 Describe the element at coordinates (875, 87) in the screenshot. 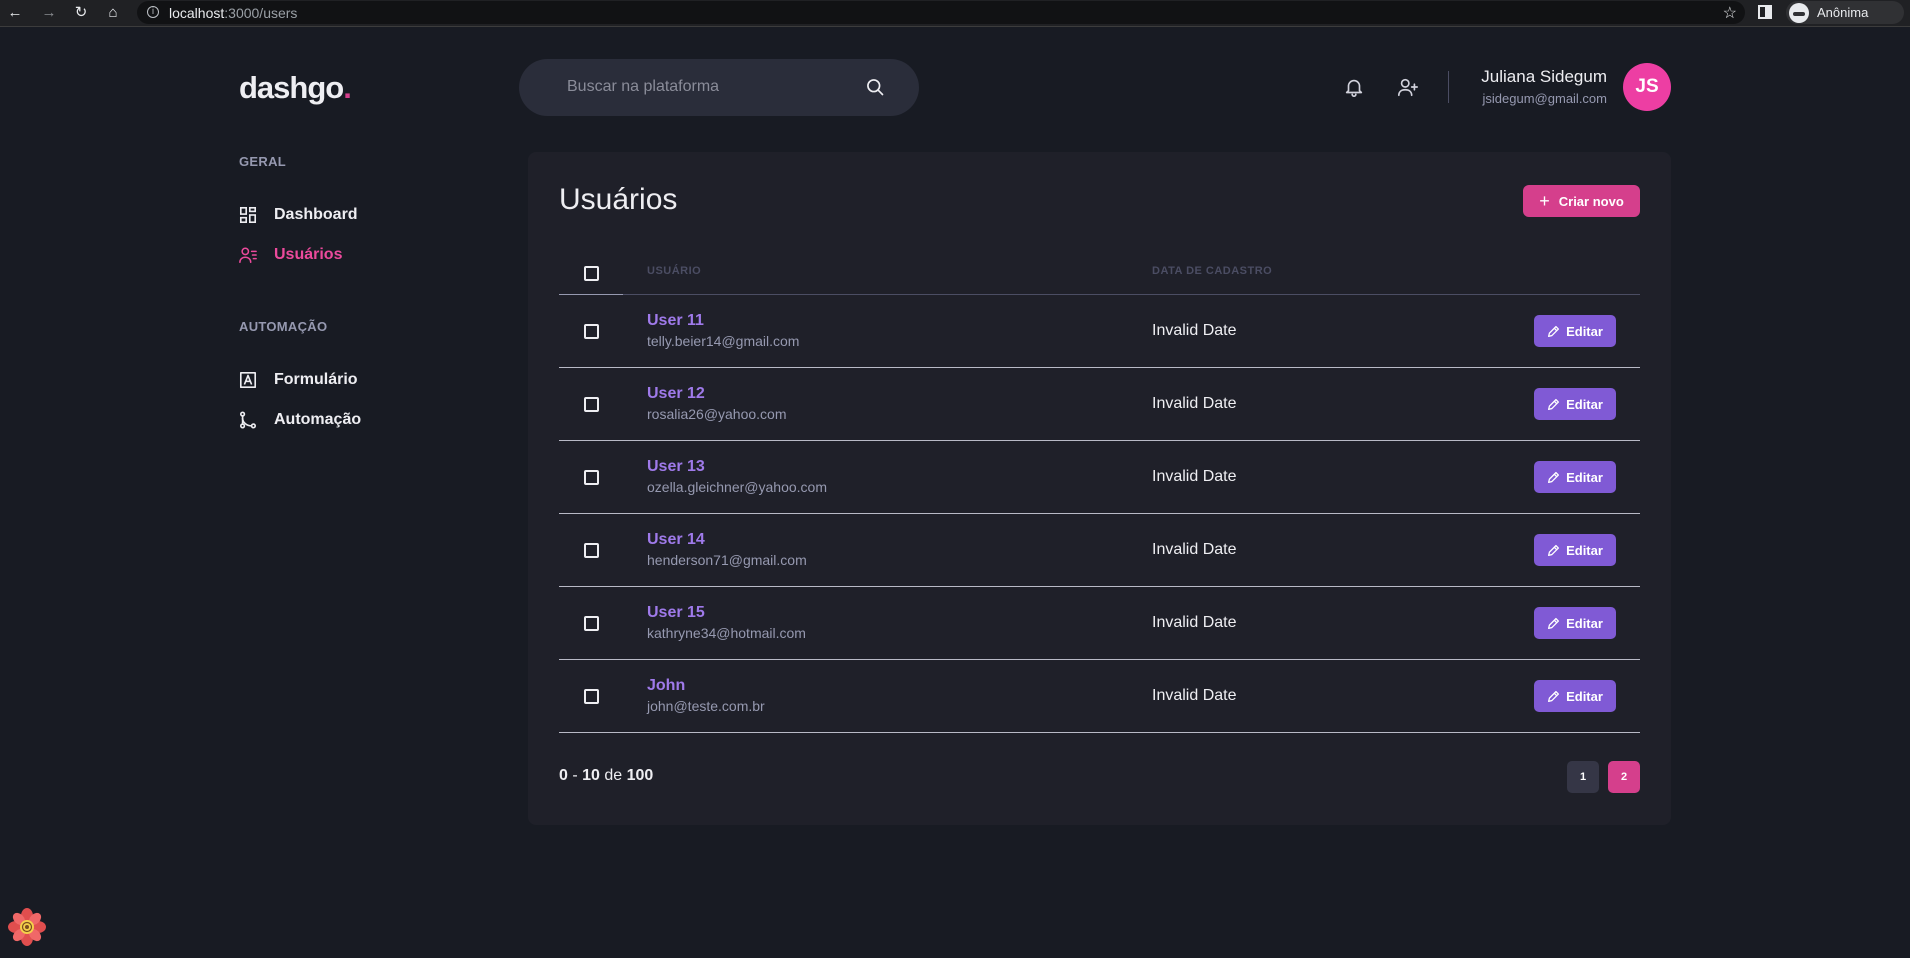

I see `search-icon` at that location.